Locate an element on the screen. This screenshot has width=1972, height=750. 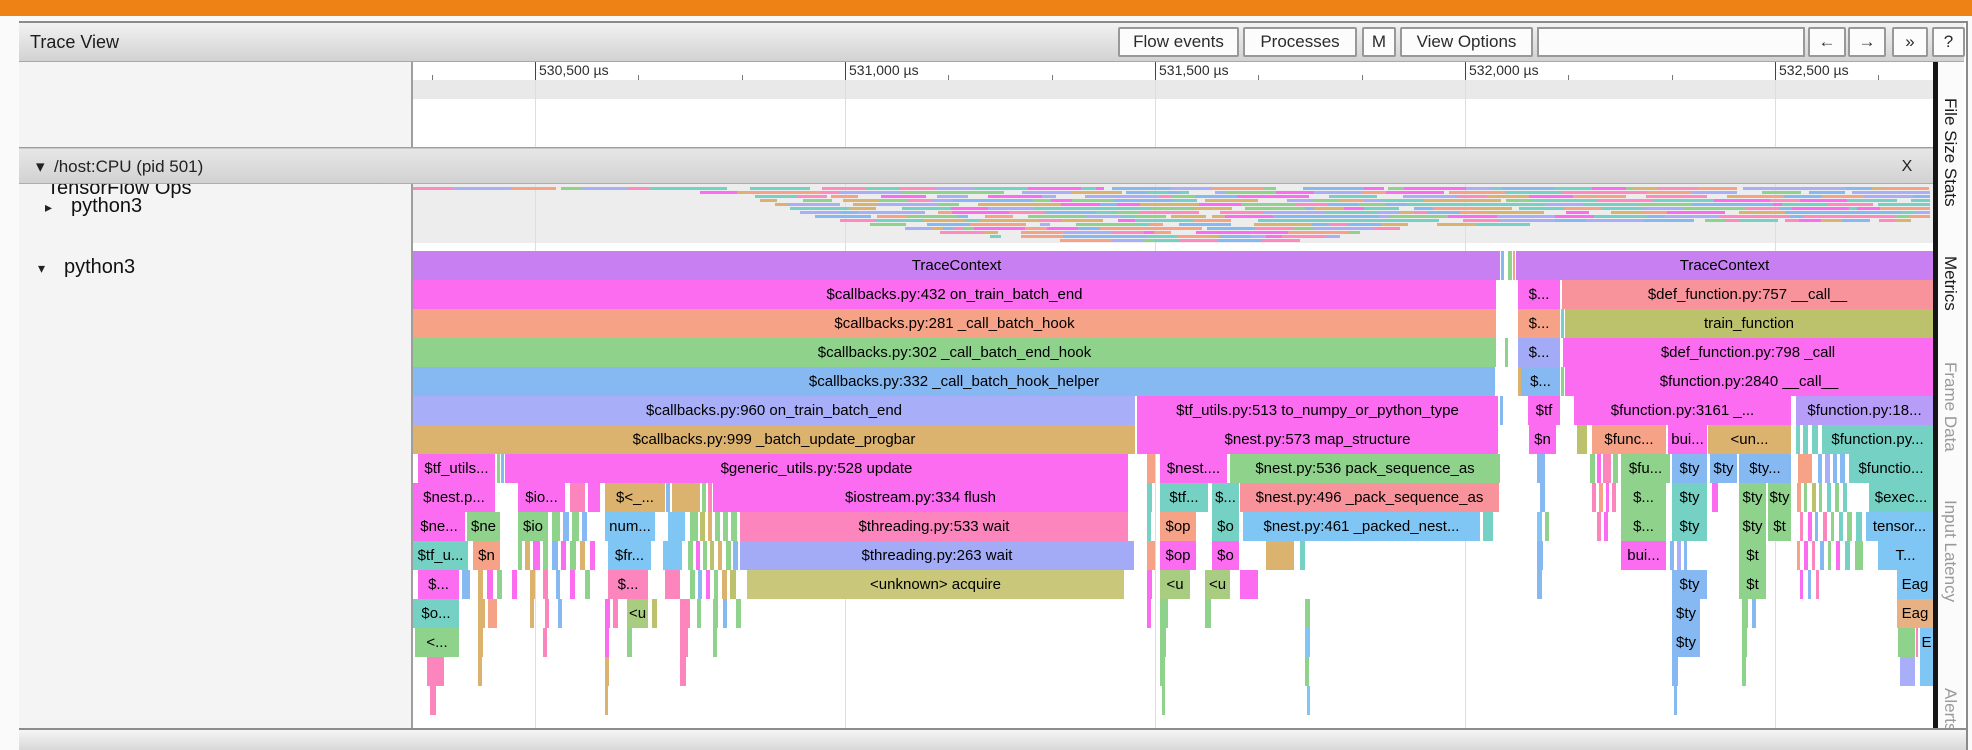
flame-bar: Eag is located at coordinates (1915, 613).